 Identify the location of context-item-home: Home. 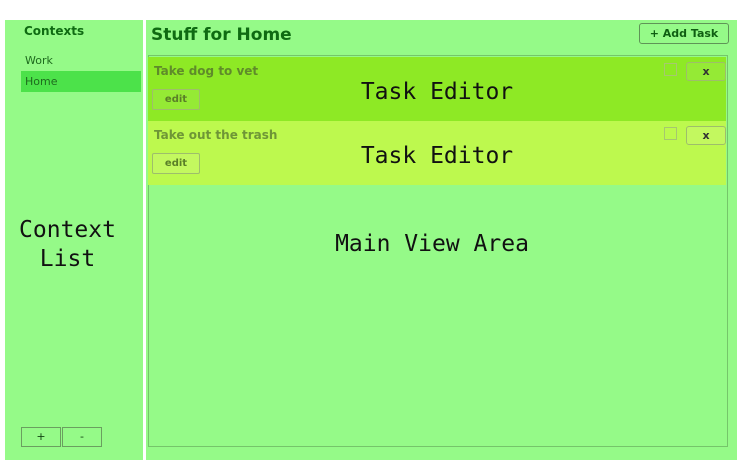
(81, 81).